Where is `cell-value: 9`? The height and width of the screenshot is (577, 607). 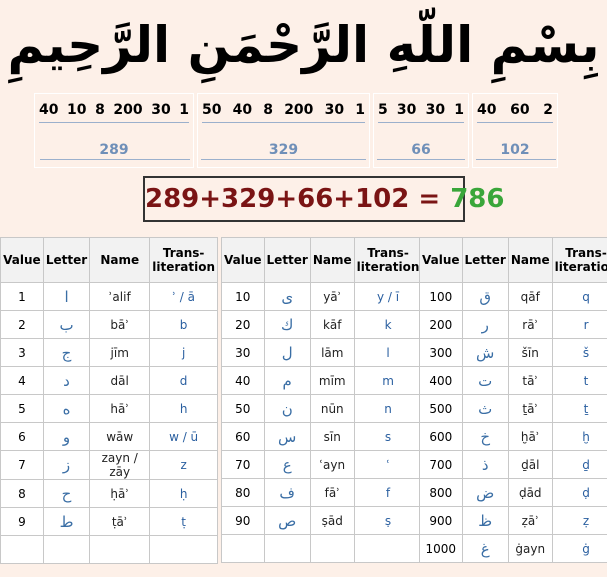 cell-value: 9 is located at coordinates (22, 521).